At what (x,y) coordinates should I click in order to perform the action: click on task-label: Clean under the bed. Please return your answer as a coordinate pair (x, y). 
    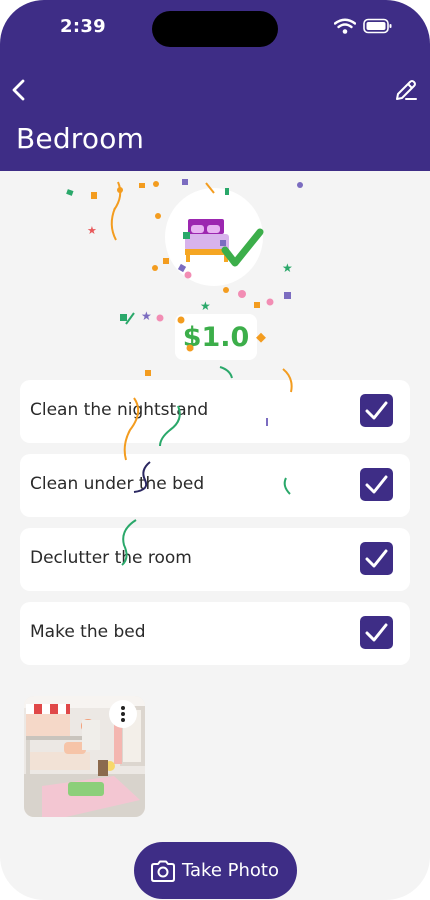
    Looking at the image, I should click on (117, 484).